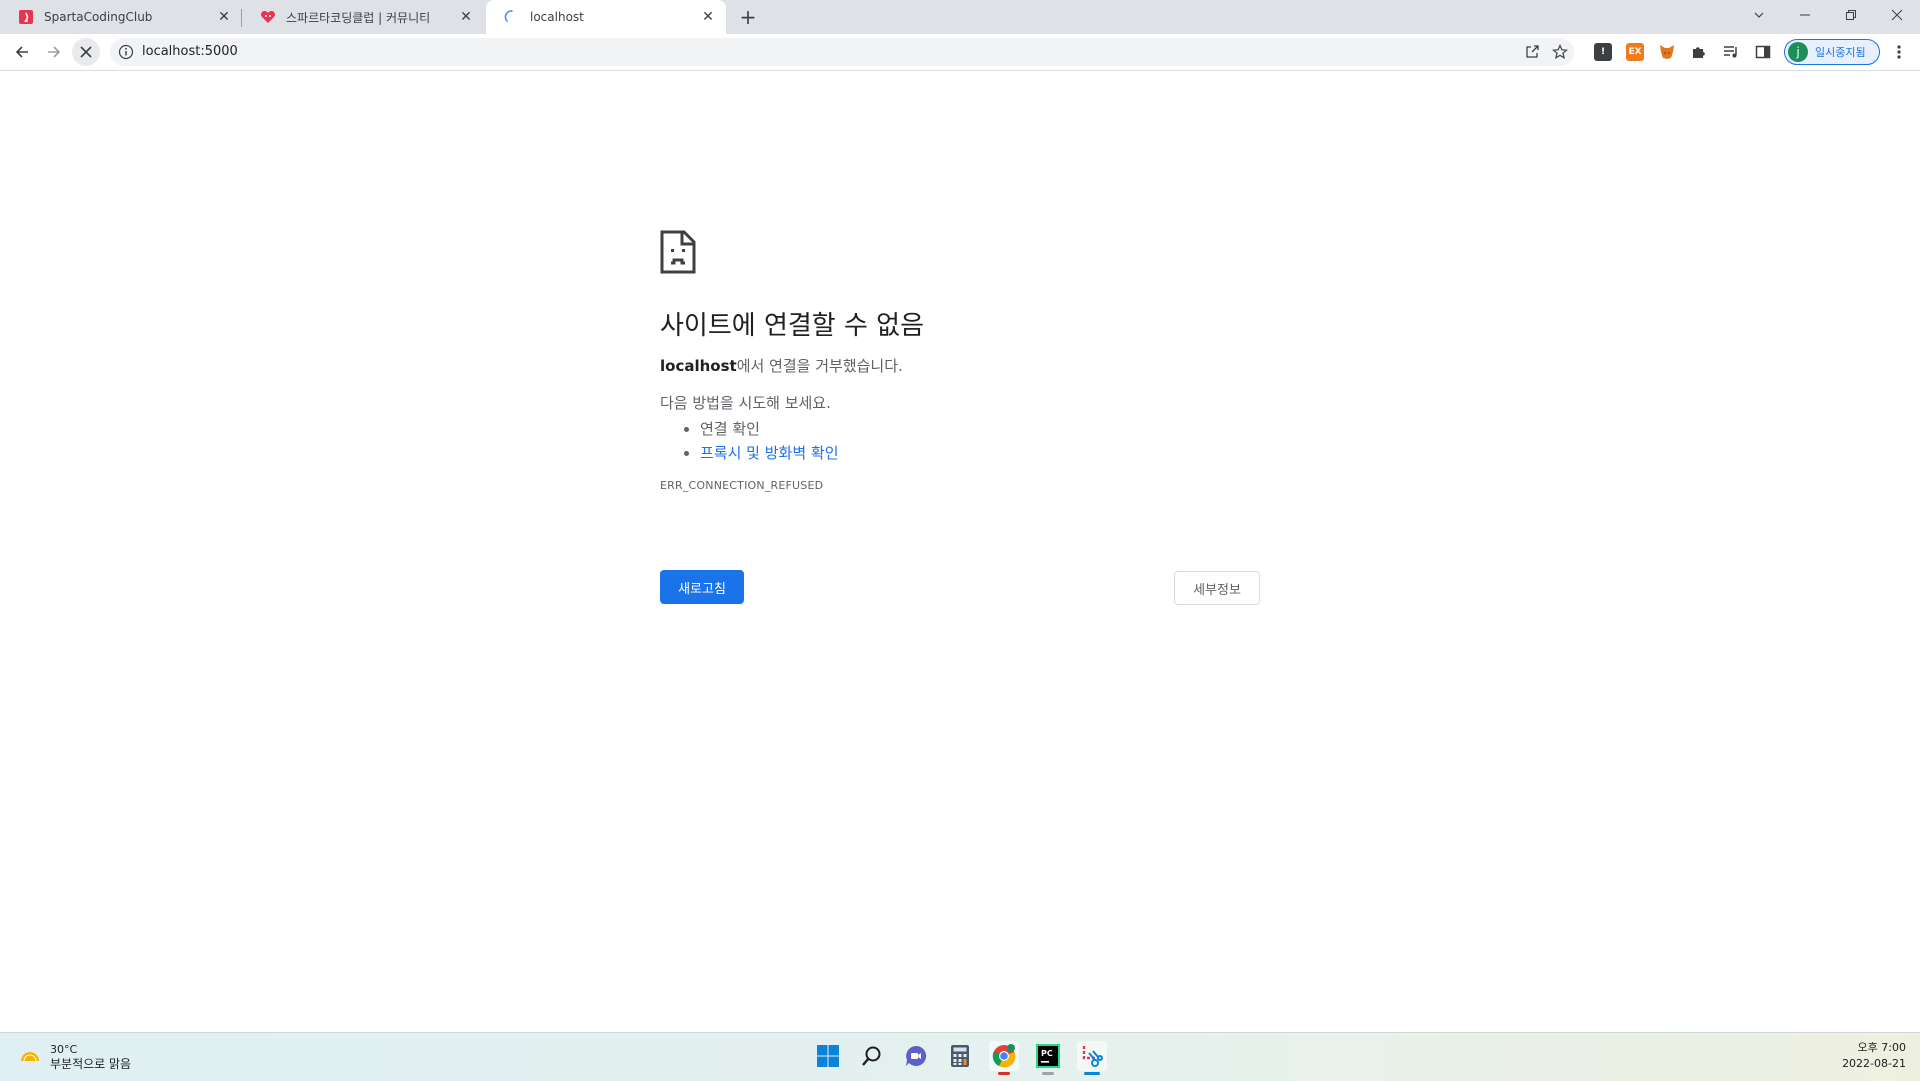 This screenshot has height=1081, width=1920. I want to click on weather-condition: 부분적으로 맑음, so click(91, 1064).